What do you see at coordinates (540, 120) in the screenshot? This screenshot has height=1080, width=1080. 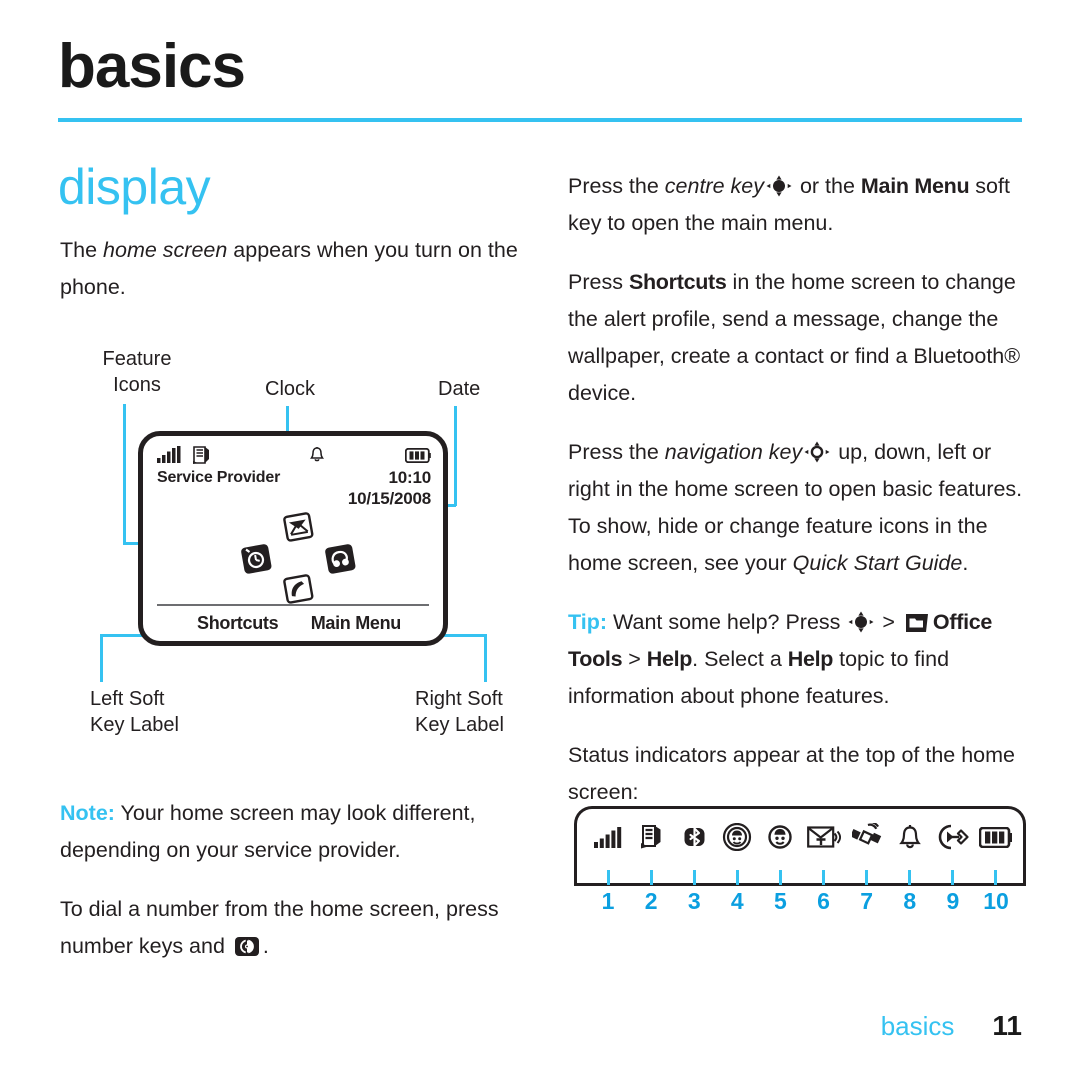 I see `title-divider` at bounding box center [540, 120].